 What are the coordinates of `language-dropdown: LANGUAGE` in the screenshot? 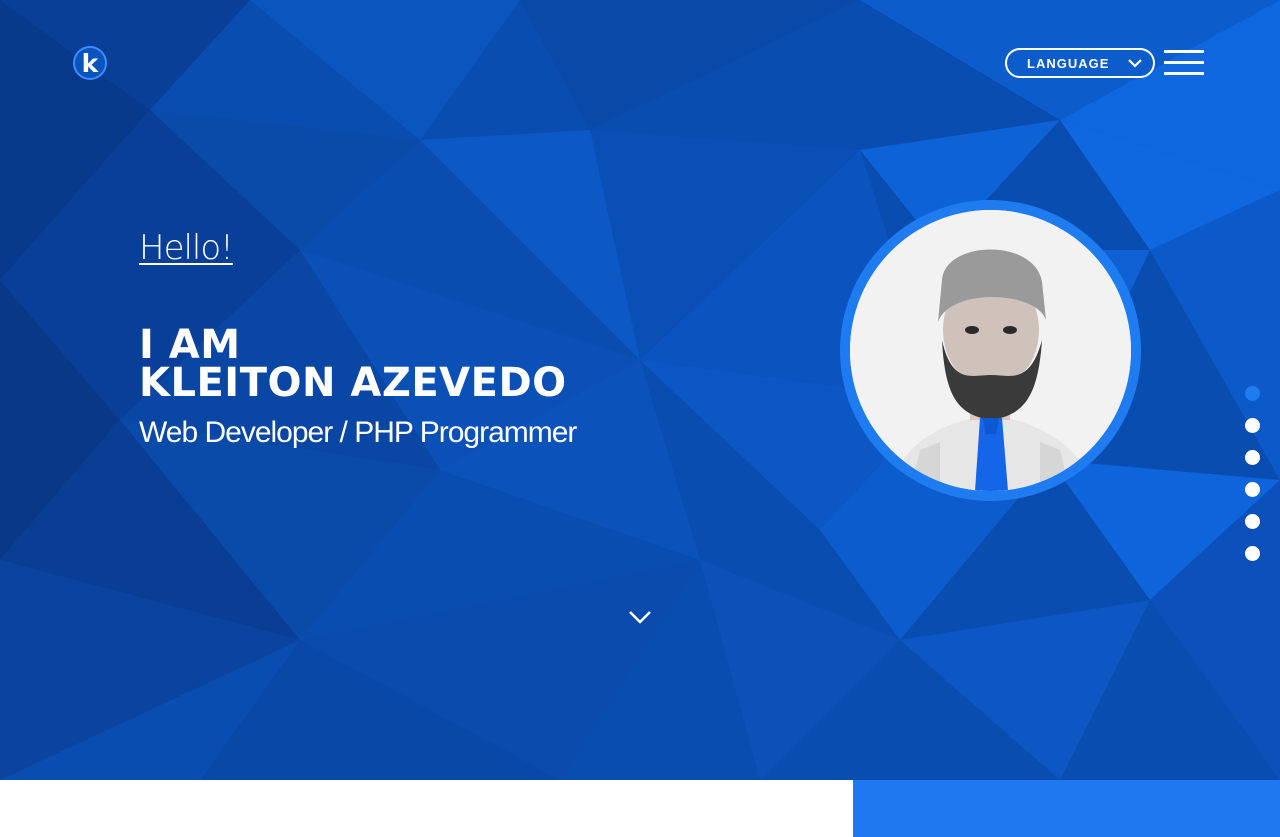 It's located at (1080, 63).